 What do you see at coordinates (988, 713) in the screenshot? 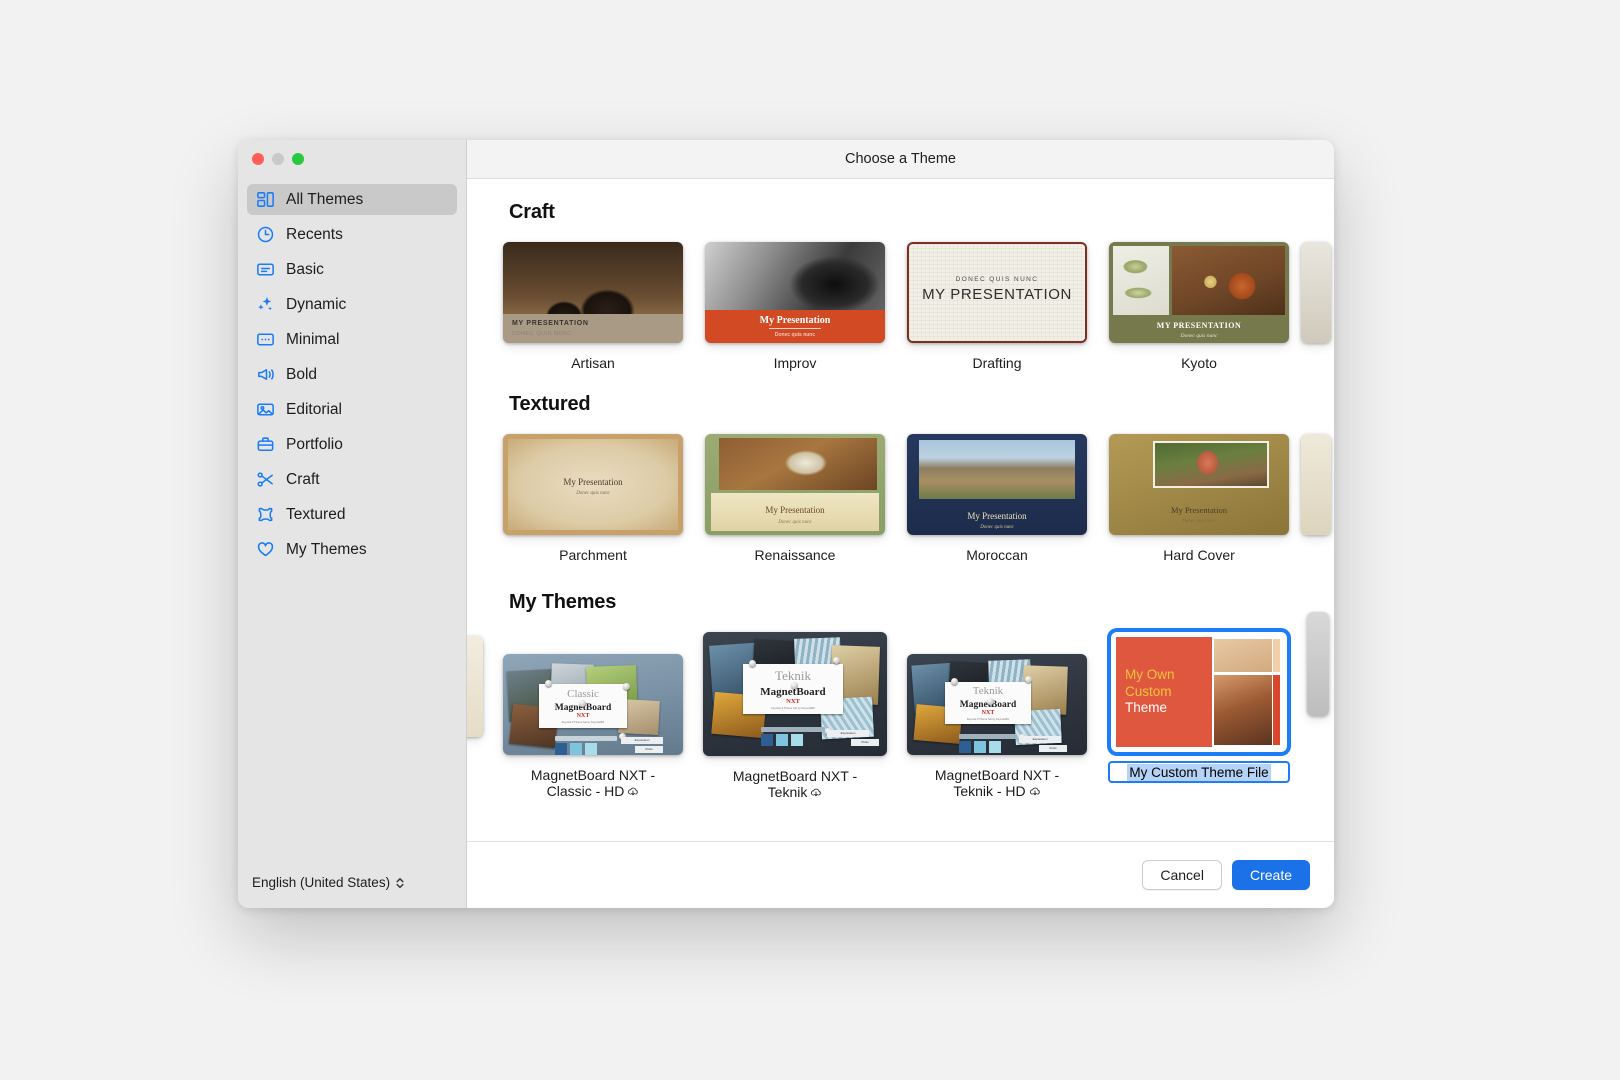
I see `art-nxt: NXT` at bounding box center [988, 713].